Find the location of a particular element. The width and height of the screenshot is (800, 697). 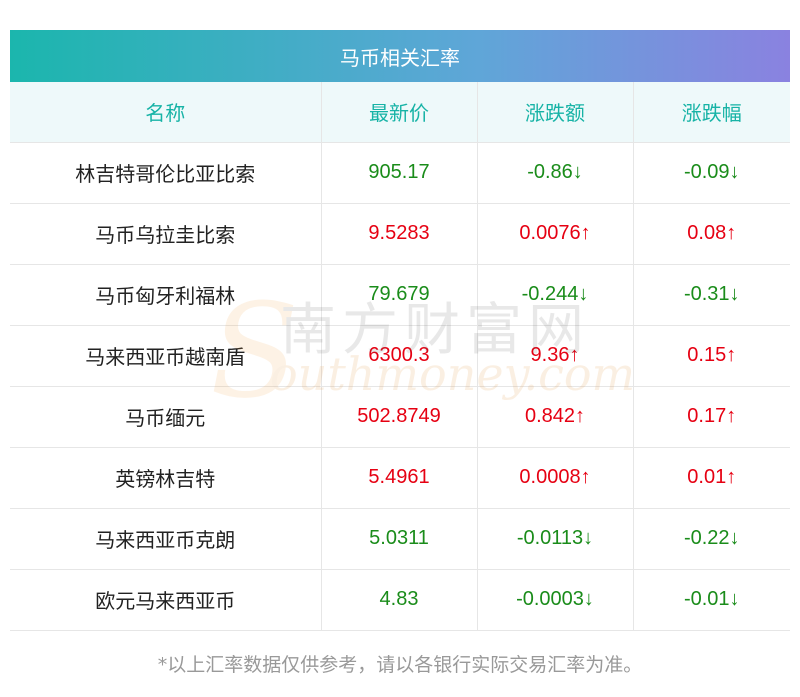

latest-price: 9.5283 is located at coordinates (399, 233).